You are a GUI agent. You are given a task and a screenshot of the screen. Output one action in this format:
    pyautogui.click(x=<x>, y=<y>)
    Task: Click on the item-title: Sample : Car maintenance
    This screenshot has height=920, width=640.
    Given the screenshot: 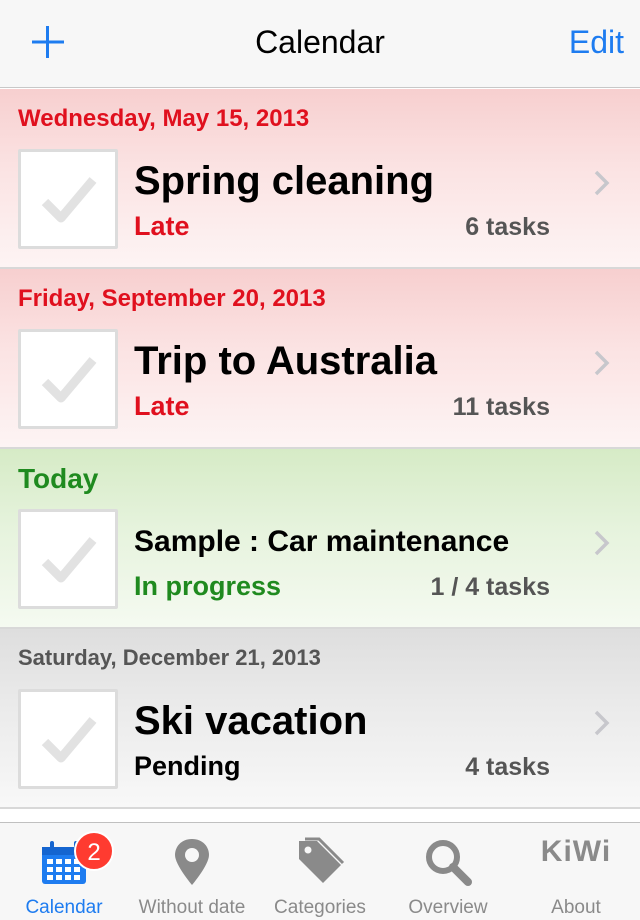 What is the action you would take?
    pyautogui.click(x=322, y=541)
    